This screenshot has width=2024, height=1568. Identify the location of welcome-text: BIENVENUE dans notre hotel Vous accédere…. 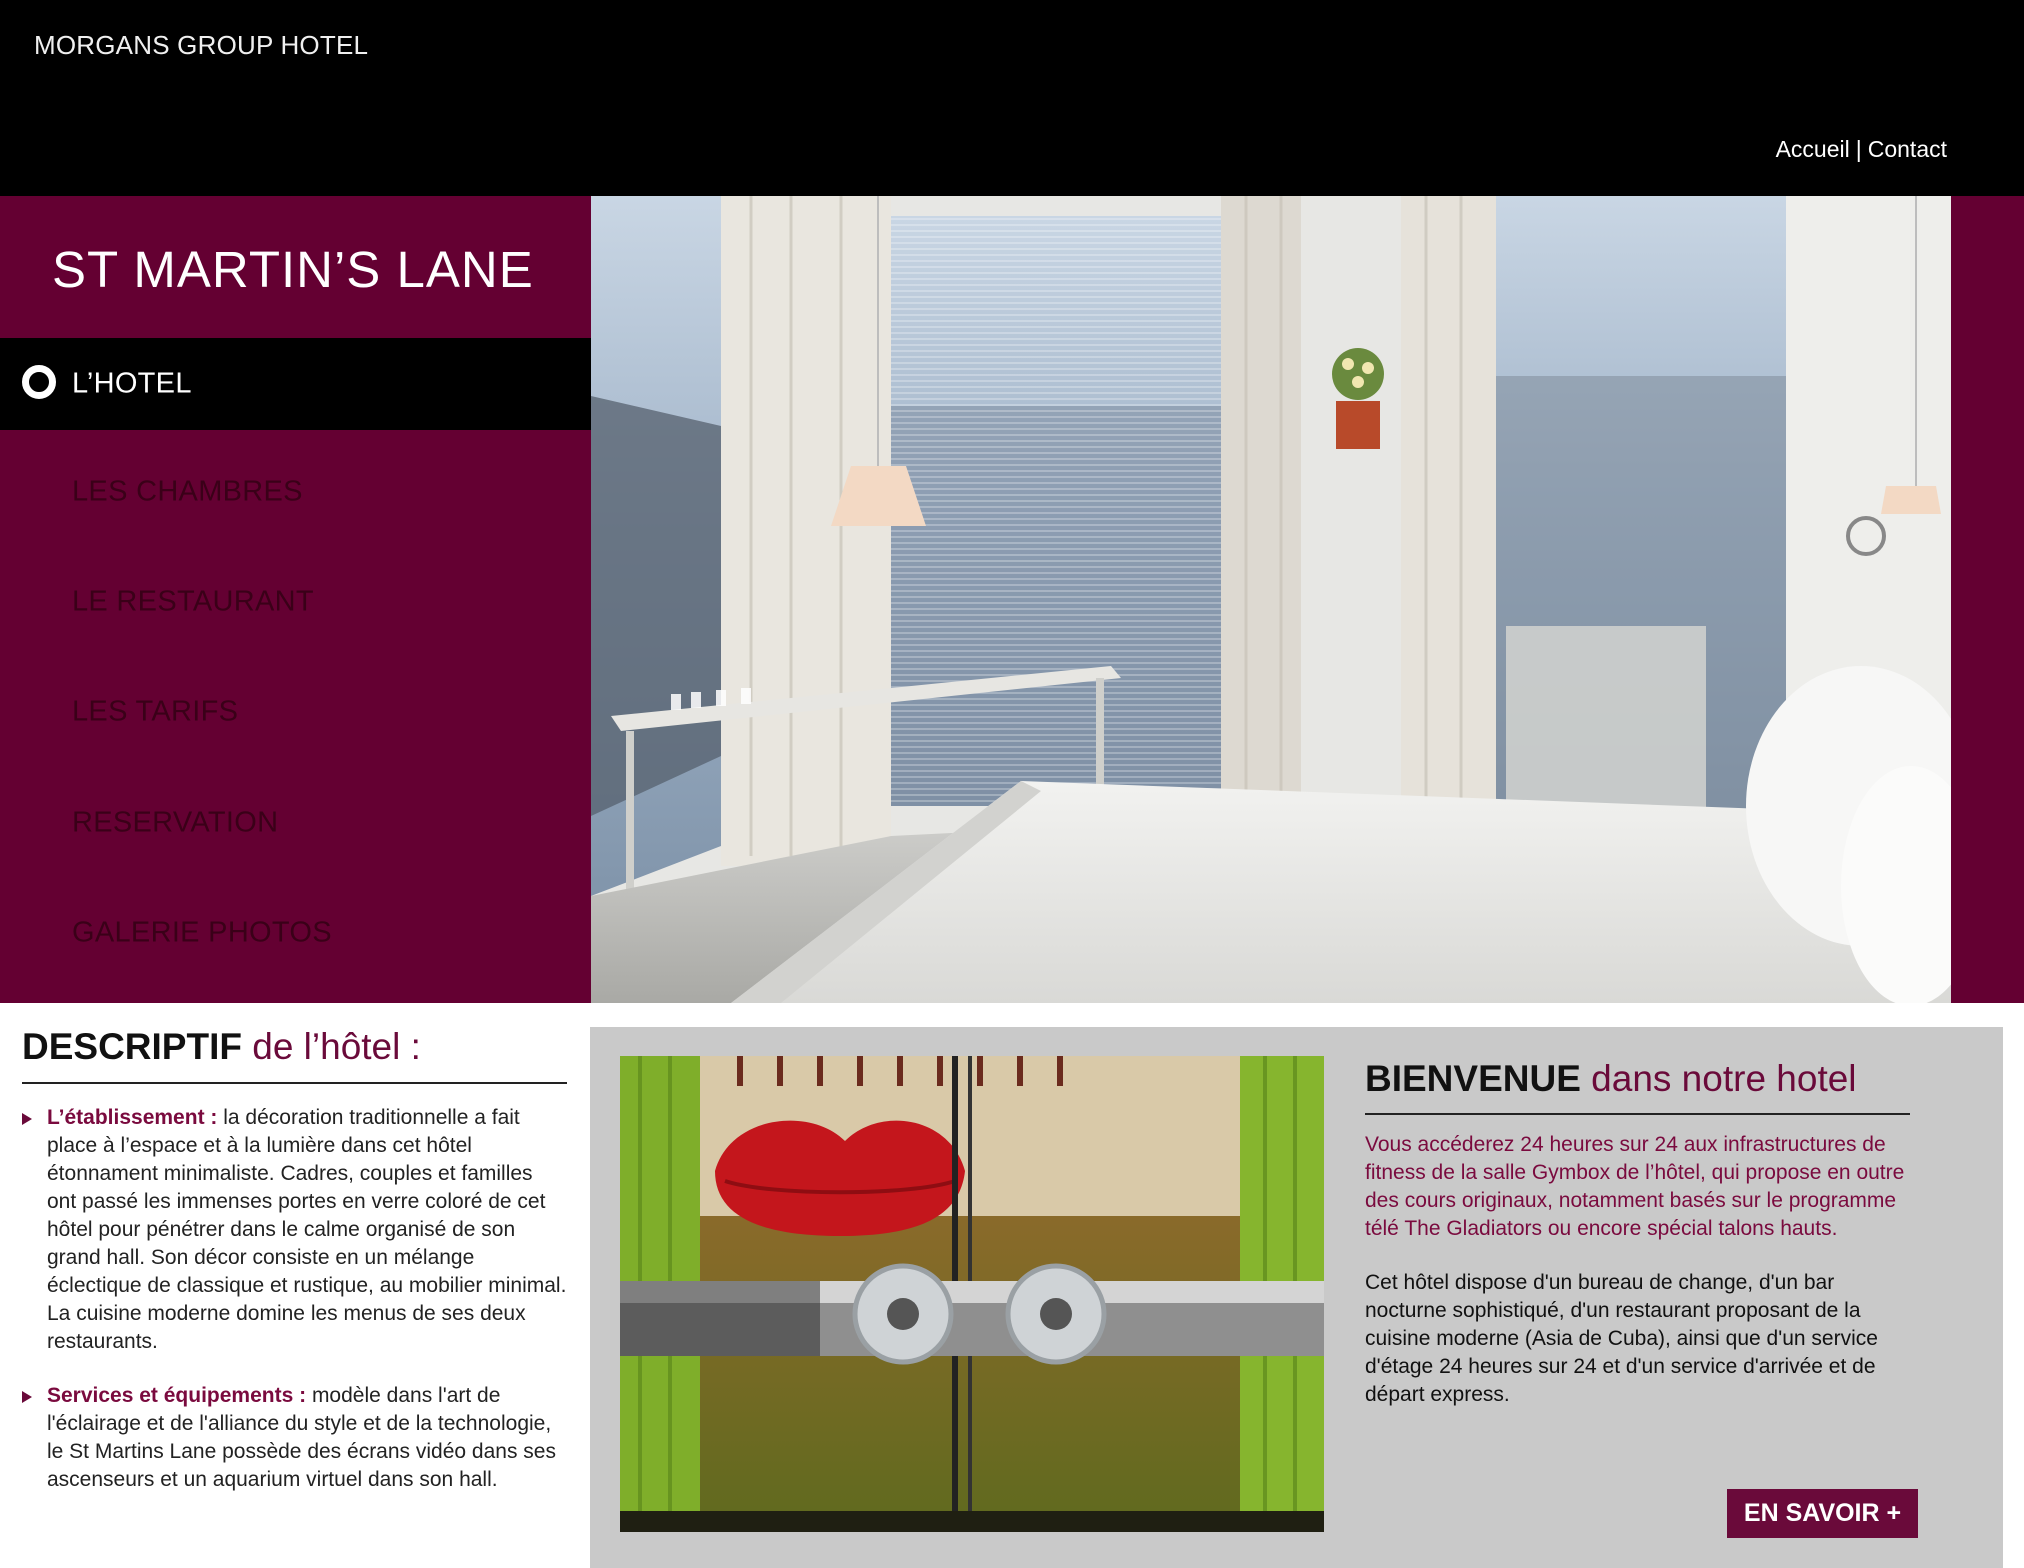
(1637, 1231).